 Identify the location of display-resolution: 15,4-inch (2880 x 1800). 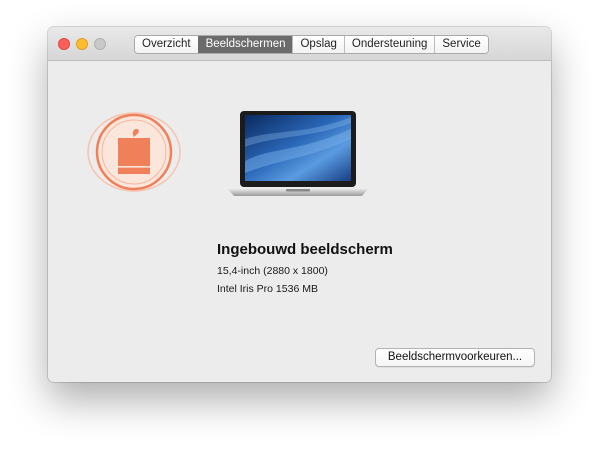
(272, 271).